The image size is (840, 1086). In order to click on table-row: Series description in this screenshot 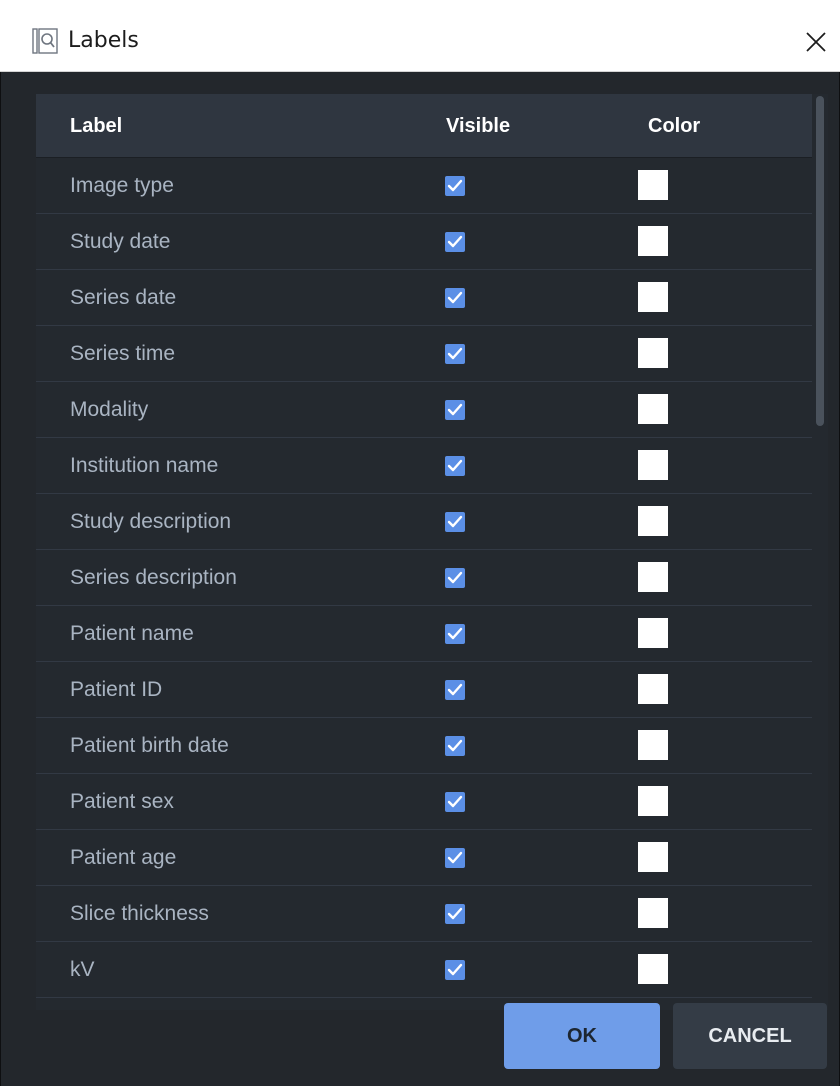, I will do `click(424, 578)`.